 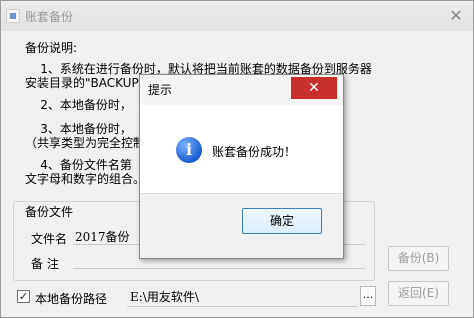 What do you see at coordinates (254, 152) in the screenshot?
I see `dialog-message: 账套备份成功！` at bounding box center [254, 152].